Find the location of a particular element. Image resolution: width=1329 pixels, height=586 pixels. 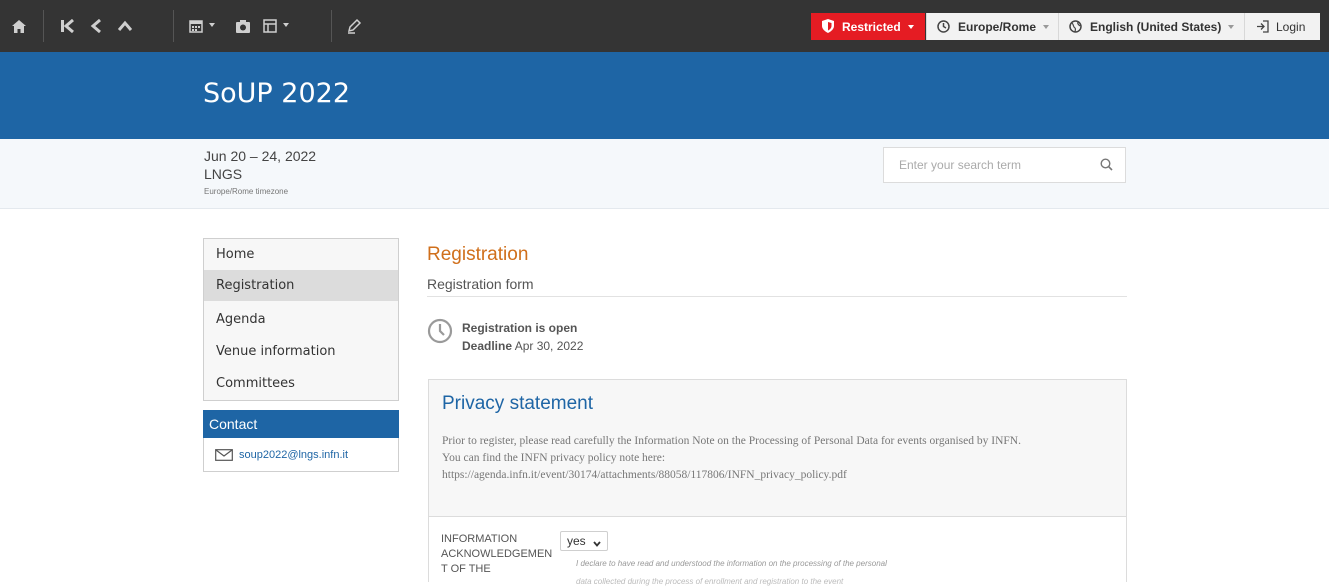

restricted-label: Restricted is located at coordinates (871, 26).